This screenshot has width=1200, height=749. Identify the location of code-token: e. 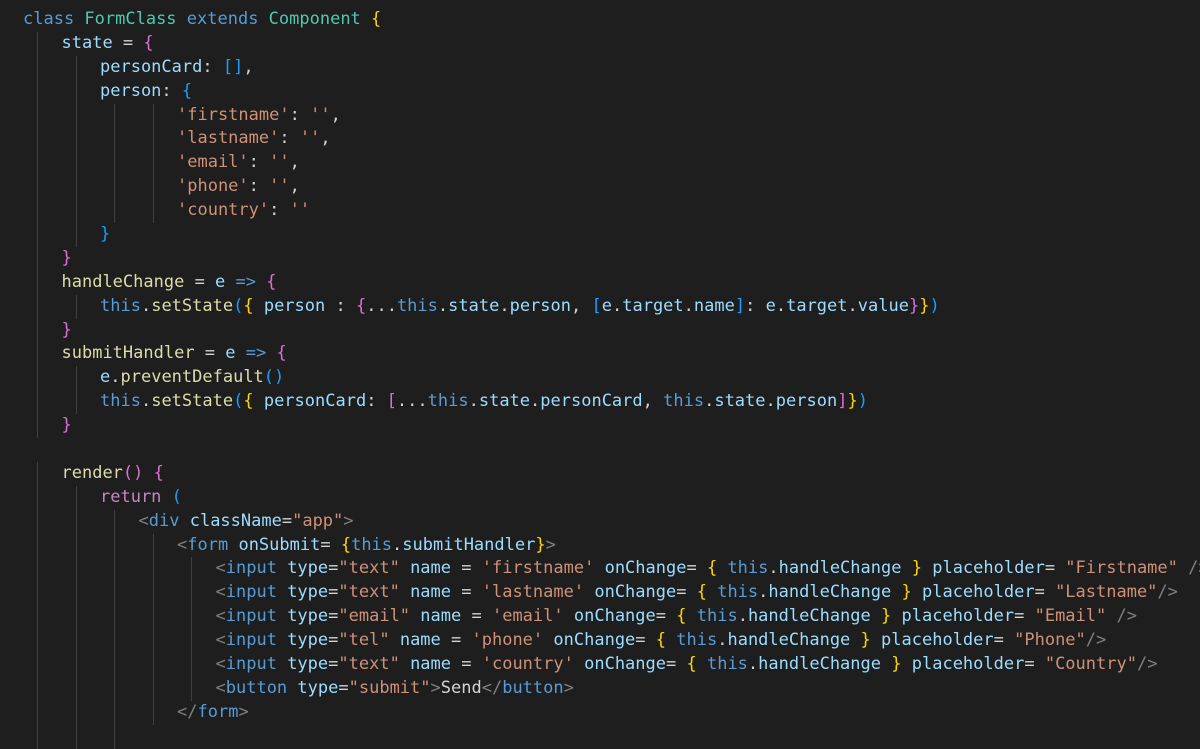
(220, 282).